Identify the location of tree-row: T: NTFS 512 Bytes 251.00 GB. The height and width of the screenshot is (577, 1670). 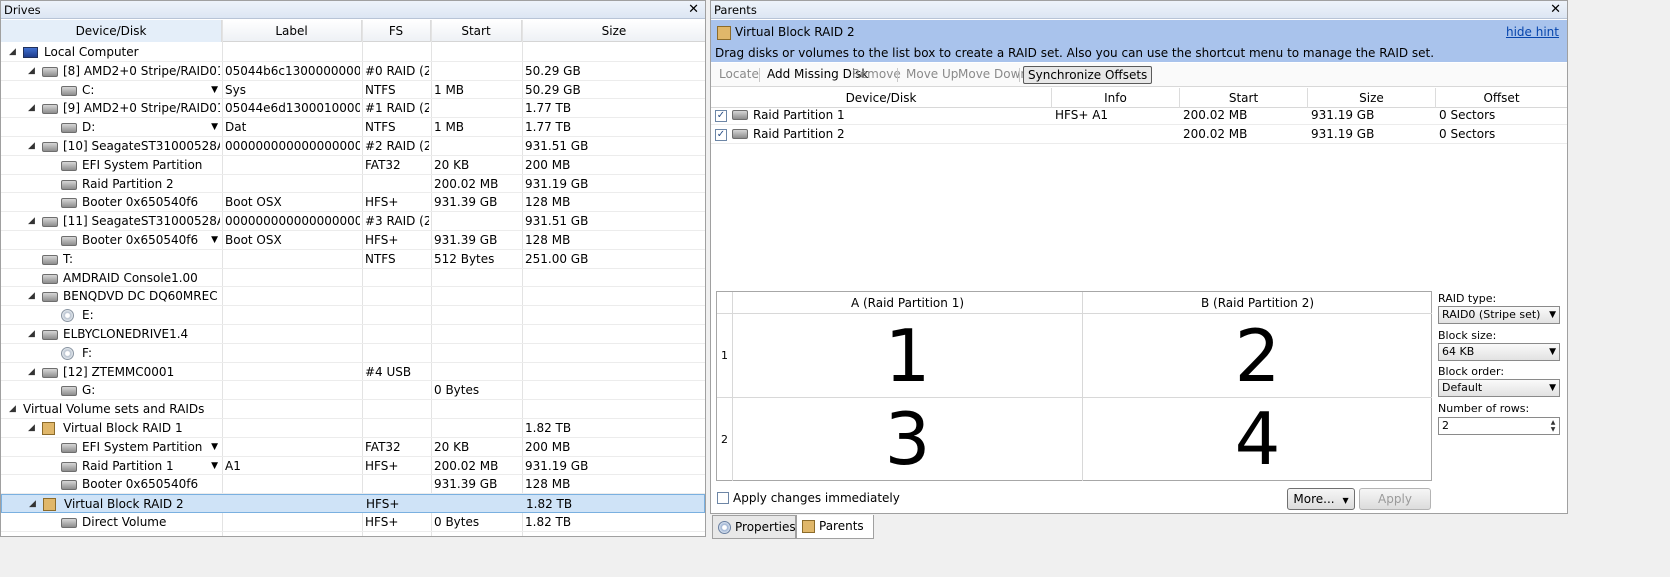
(353, 259).